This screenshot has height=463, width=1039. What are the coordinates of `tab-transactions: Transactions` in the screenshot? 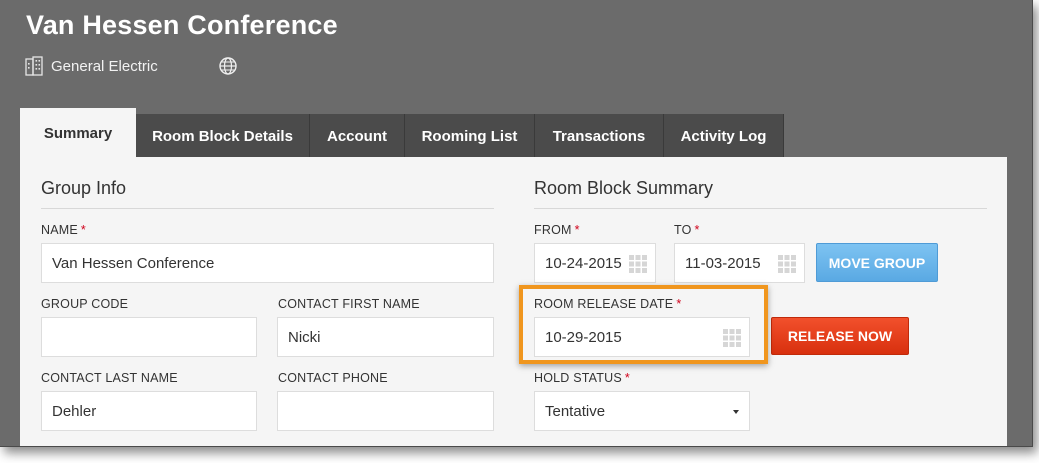 It's located at (599, 136).